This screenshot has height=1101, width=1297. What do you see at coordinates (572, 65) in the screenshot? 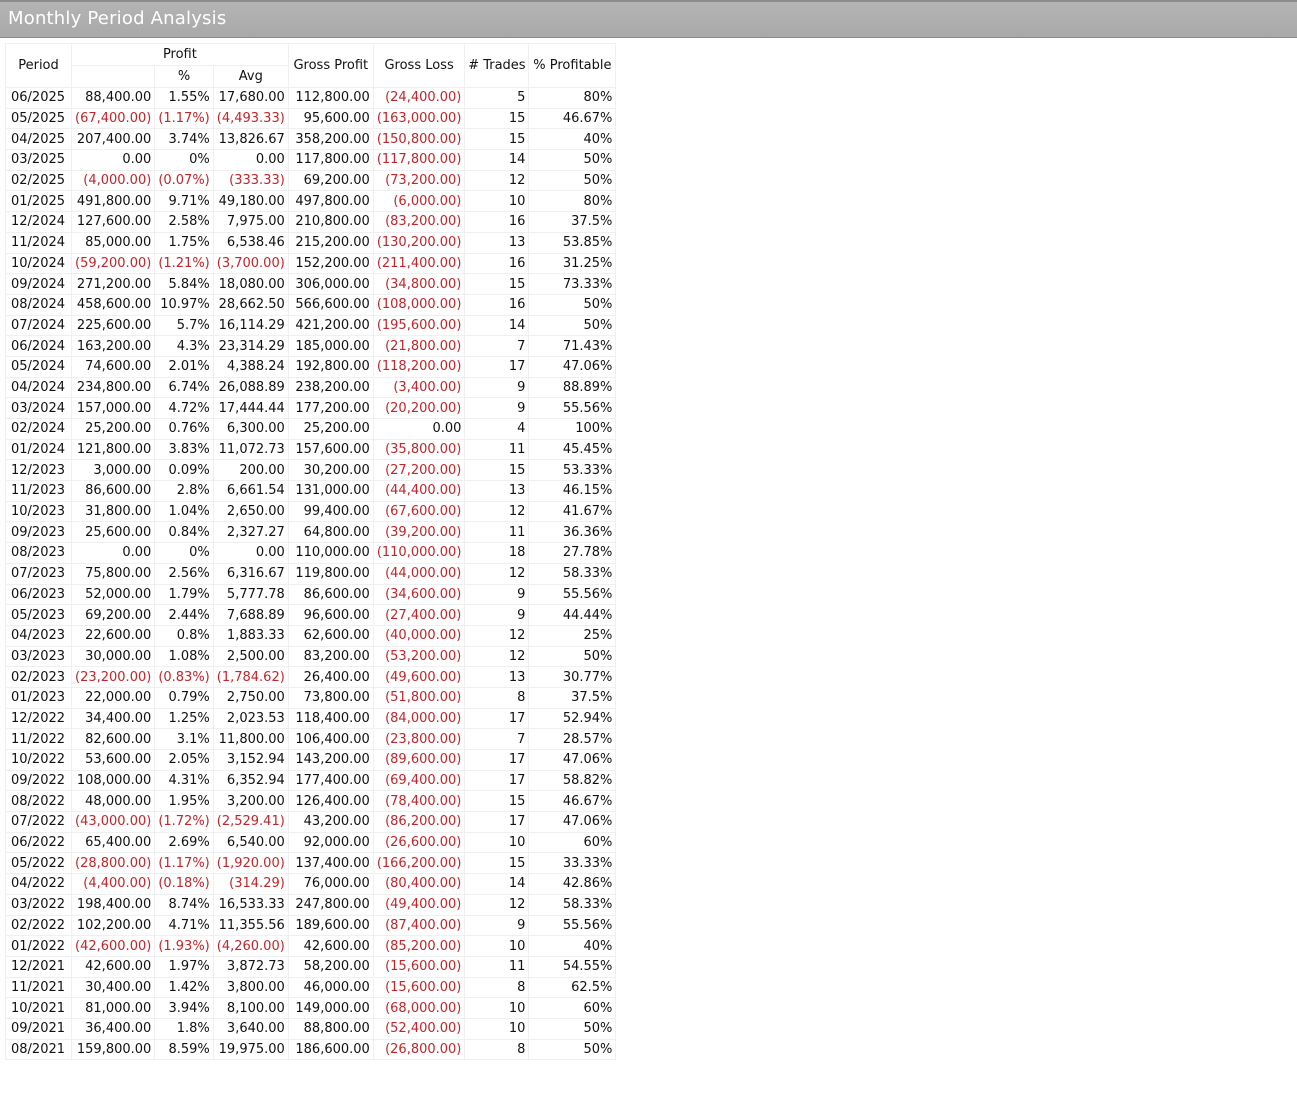
I see `header-pct-profitable: % Profitable` at bounding box center [572, 65].